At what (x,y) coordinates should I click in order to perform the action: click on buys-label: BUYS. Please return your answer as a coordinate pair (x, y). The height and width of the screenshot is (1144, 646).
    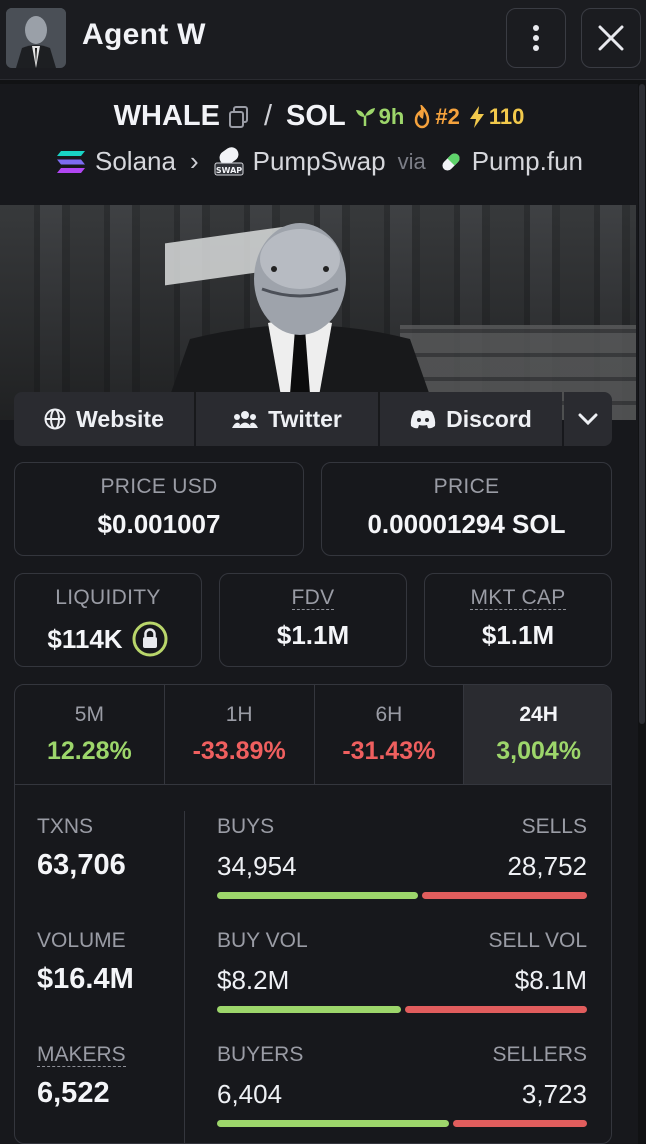
    Looking at the image, I should click on (246, 826).